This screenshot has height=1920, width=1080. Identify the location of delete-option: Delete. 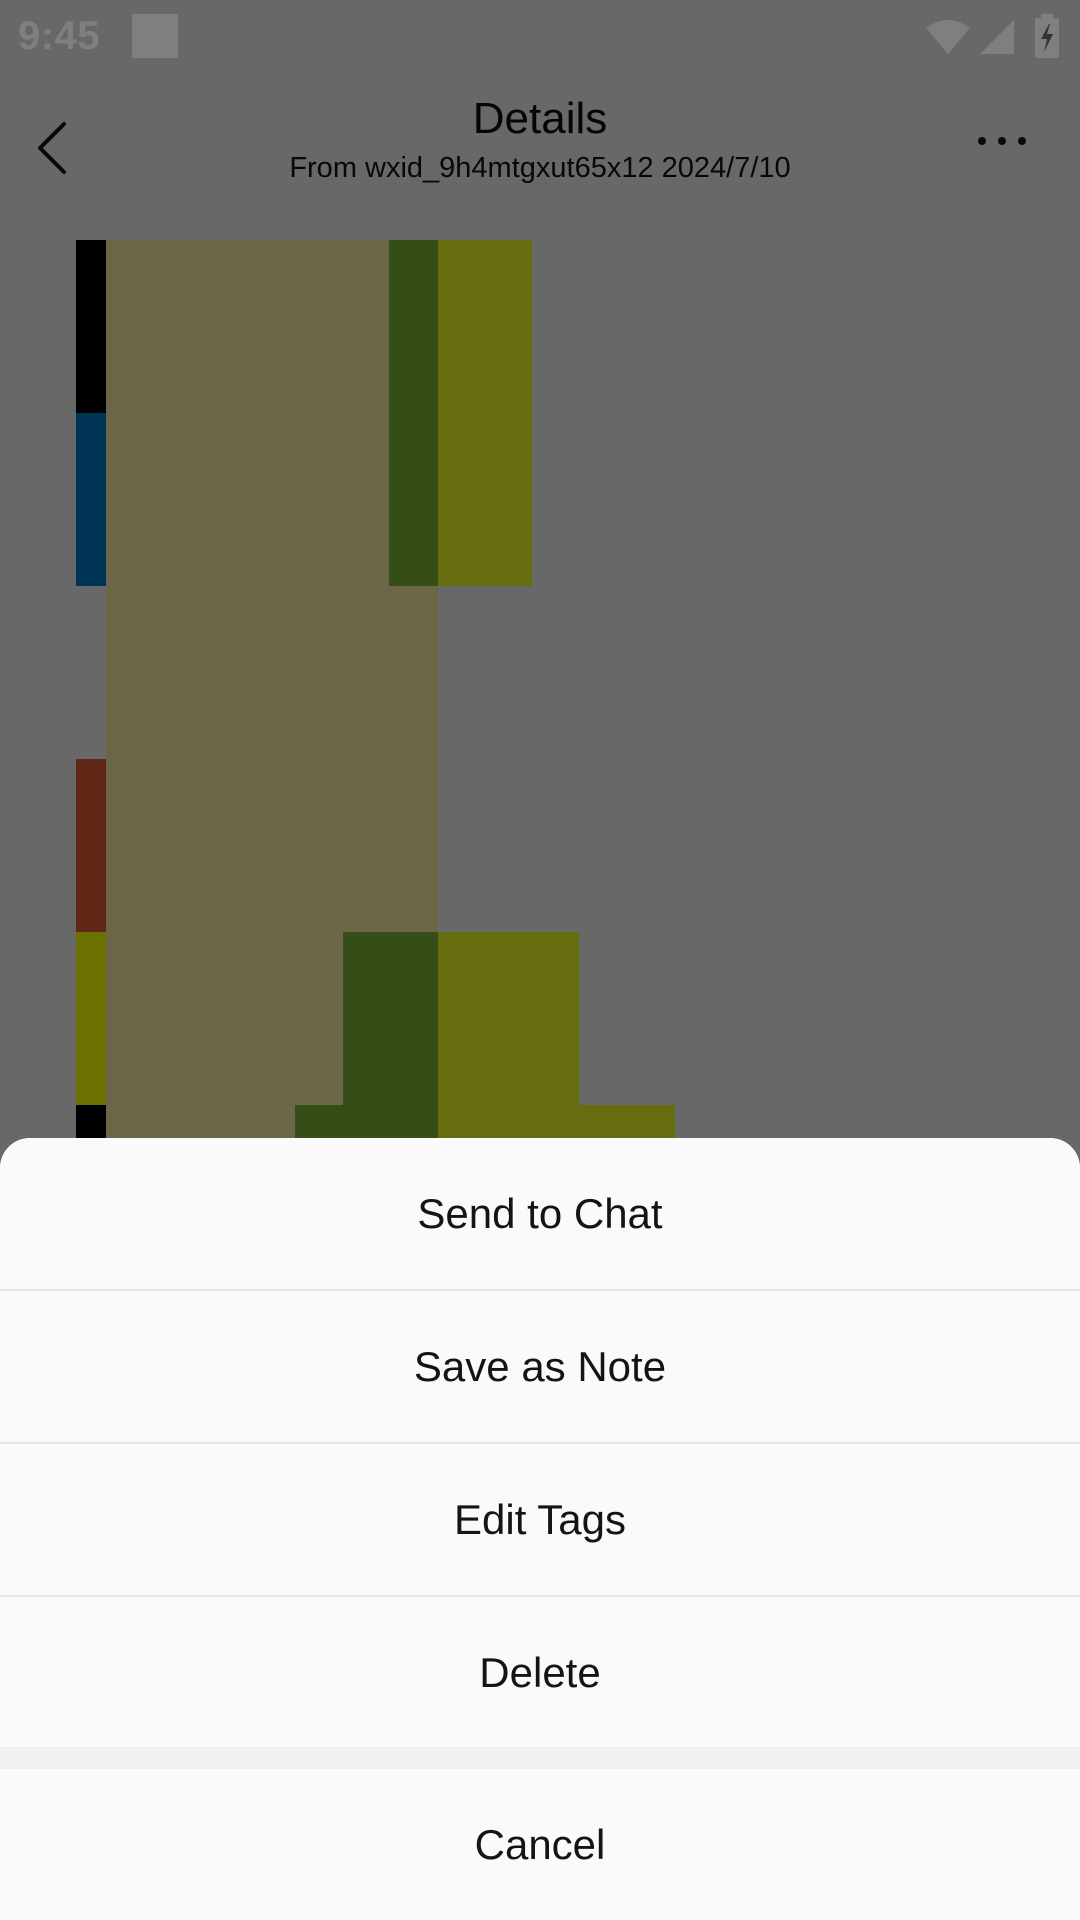
(540, 1673).